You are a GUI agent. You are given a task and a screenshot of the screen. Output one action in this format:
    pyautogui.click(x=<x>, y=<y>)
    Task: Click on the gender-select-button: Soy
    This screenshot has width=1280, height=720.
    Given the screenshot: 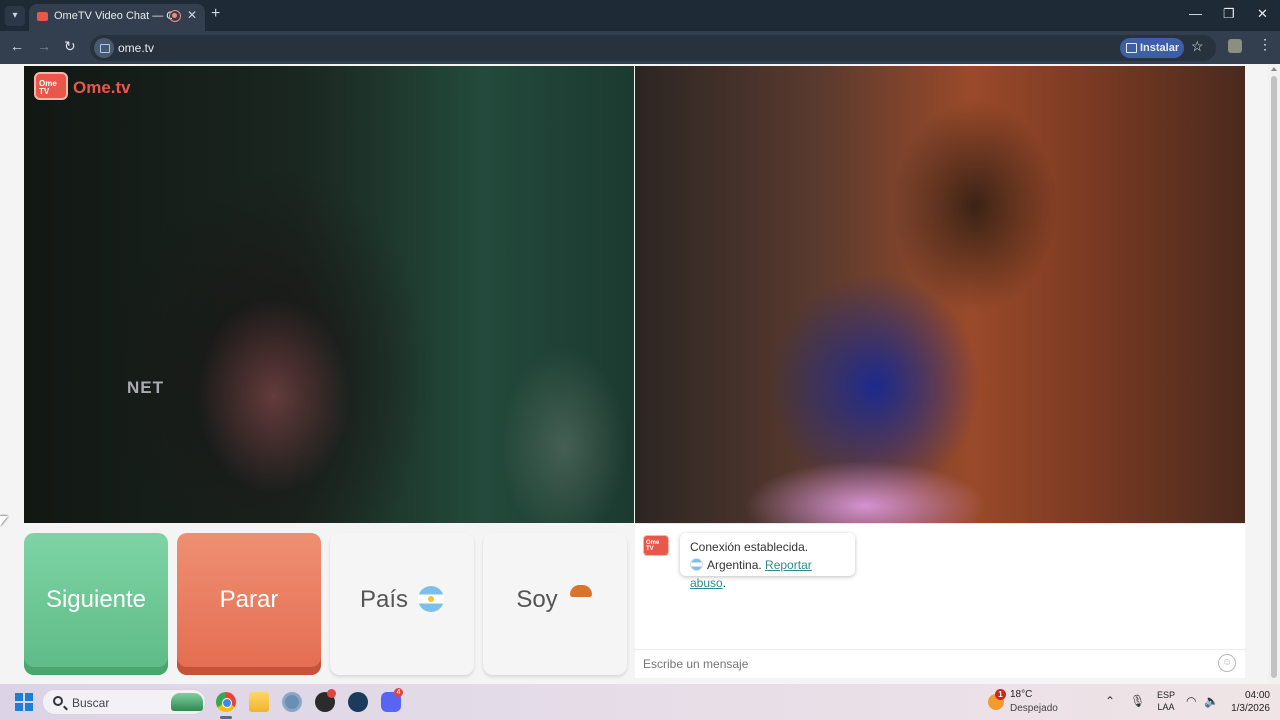 What is the action you would take?
    pyautogui.click(x=555, y=604)
    